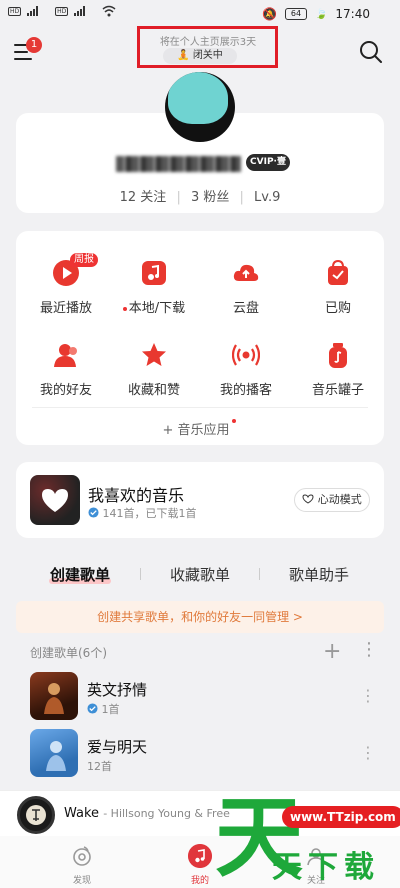 This screenshot has width=400, height=888. Describe the element at coordinates (338, 355) in the screenshot. I see `jar-icon` at that location.